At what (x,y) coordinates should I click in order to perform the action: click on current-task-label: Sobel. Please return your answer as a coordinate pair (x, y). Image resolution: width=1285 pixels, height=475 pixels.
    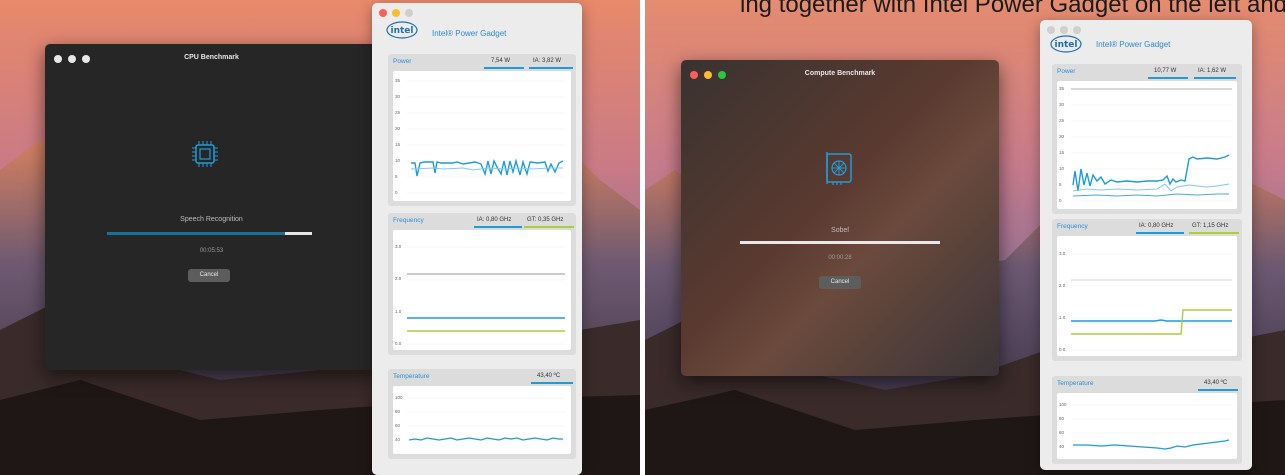
    Looking at the image, I should click on (840, 230).